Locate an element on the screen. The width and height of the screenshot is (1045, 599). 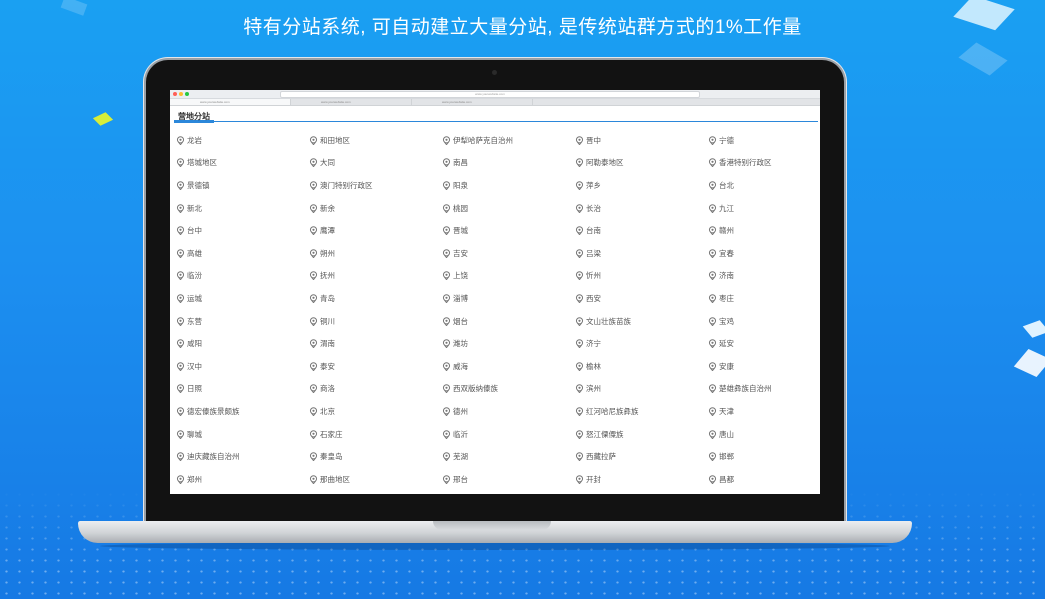
city-link: 开封 is located at coordinates (641, 479).